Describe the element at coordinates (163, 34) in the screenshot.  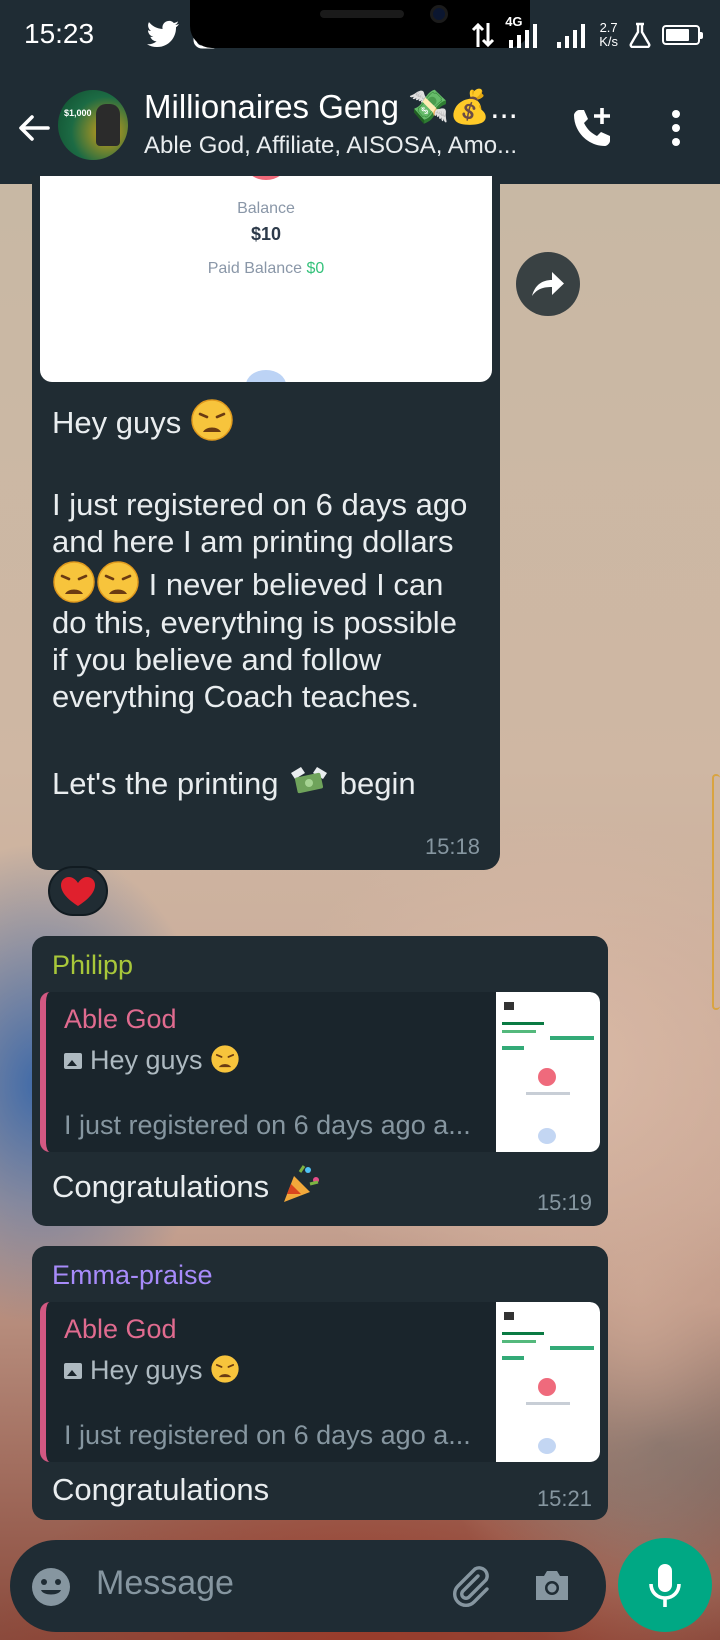
I see `twitter-icon` at that location.